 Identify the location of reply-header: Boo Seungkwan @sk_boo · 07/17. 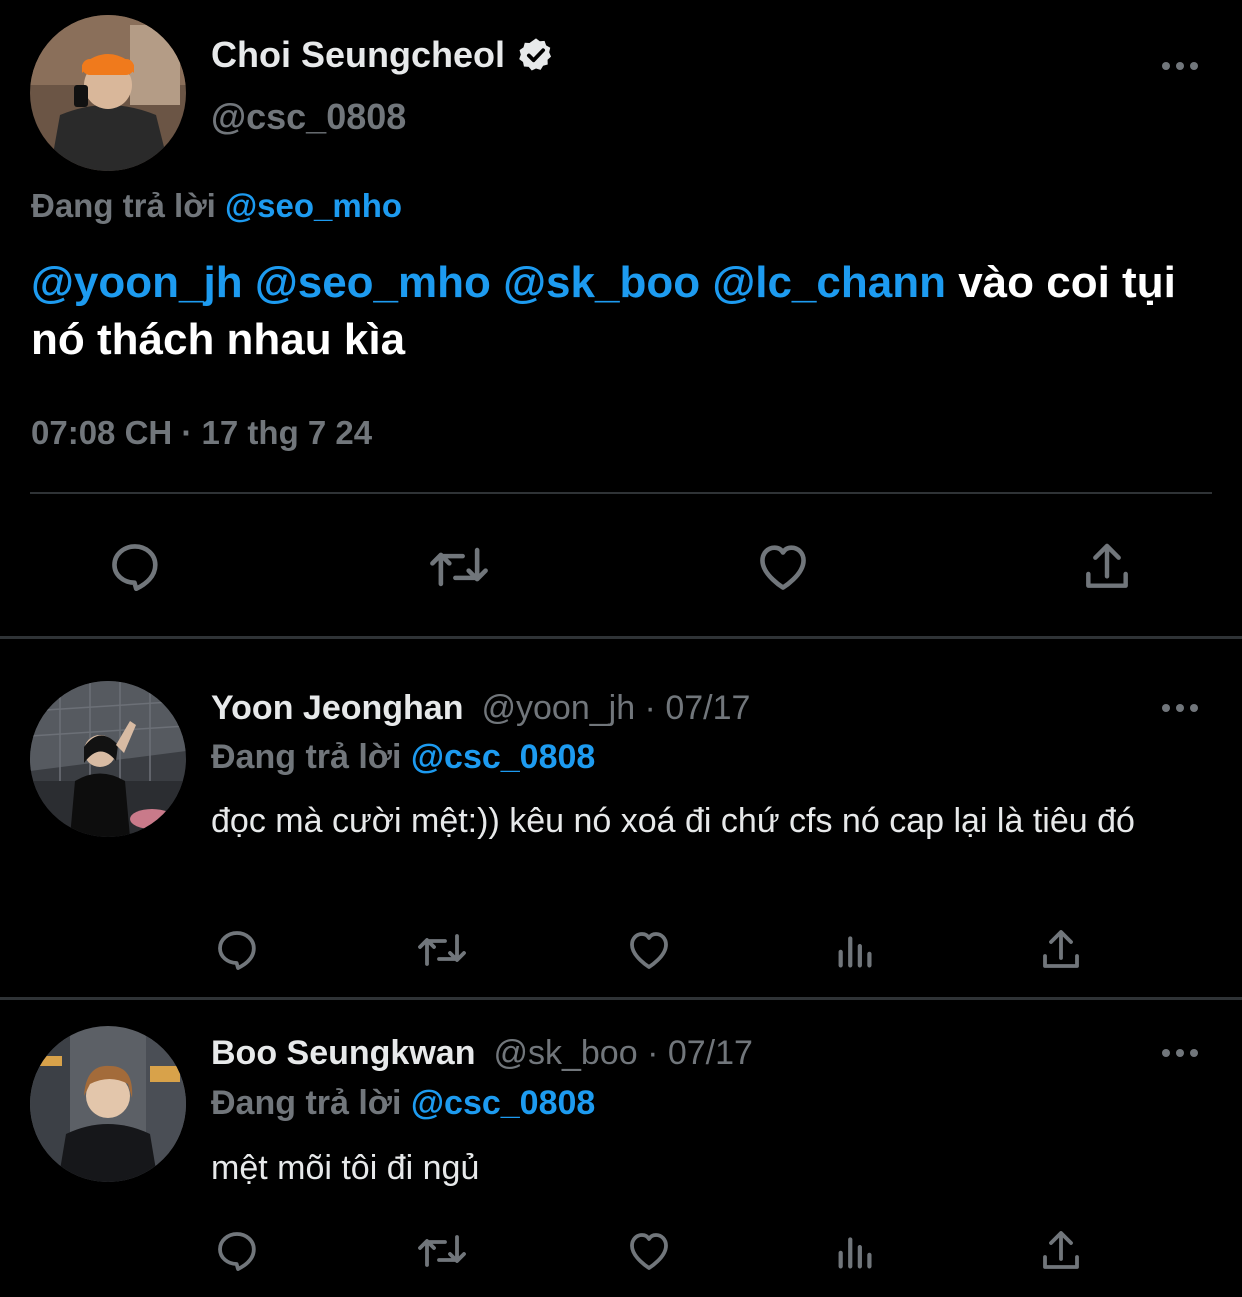
(482, 1053).